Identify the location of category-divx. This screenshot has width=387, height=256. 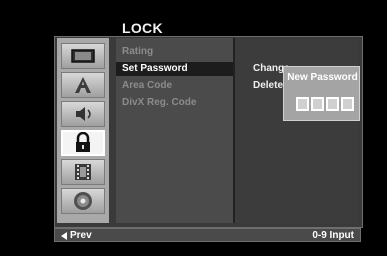
(83, 172).